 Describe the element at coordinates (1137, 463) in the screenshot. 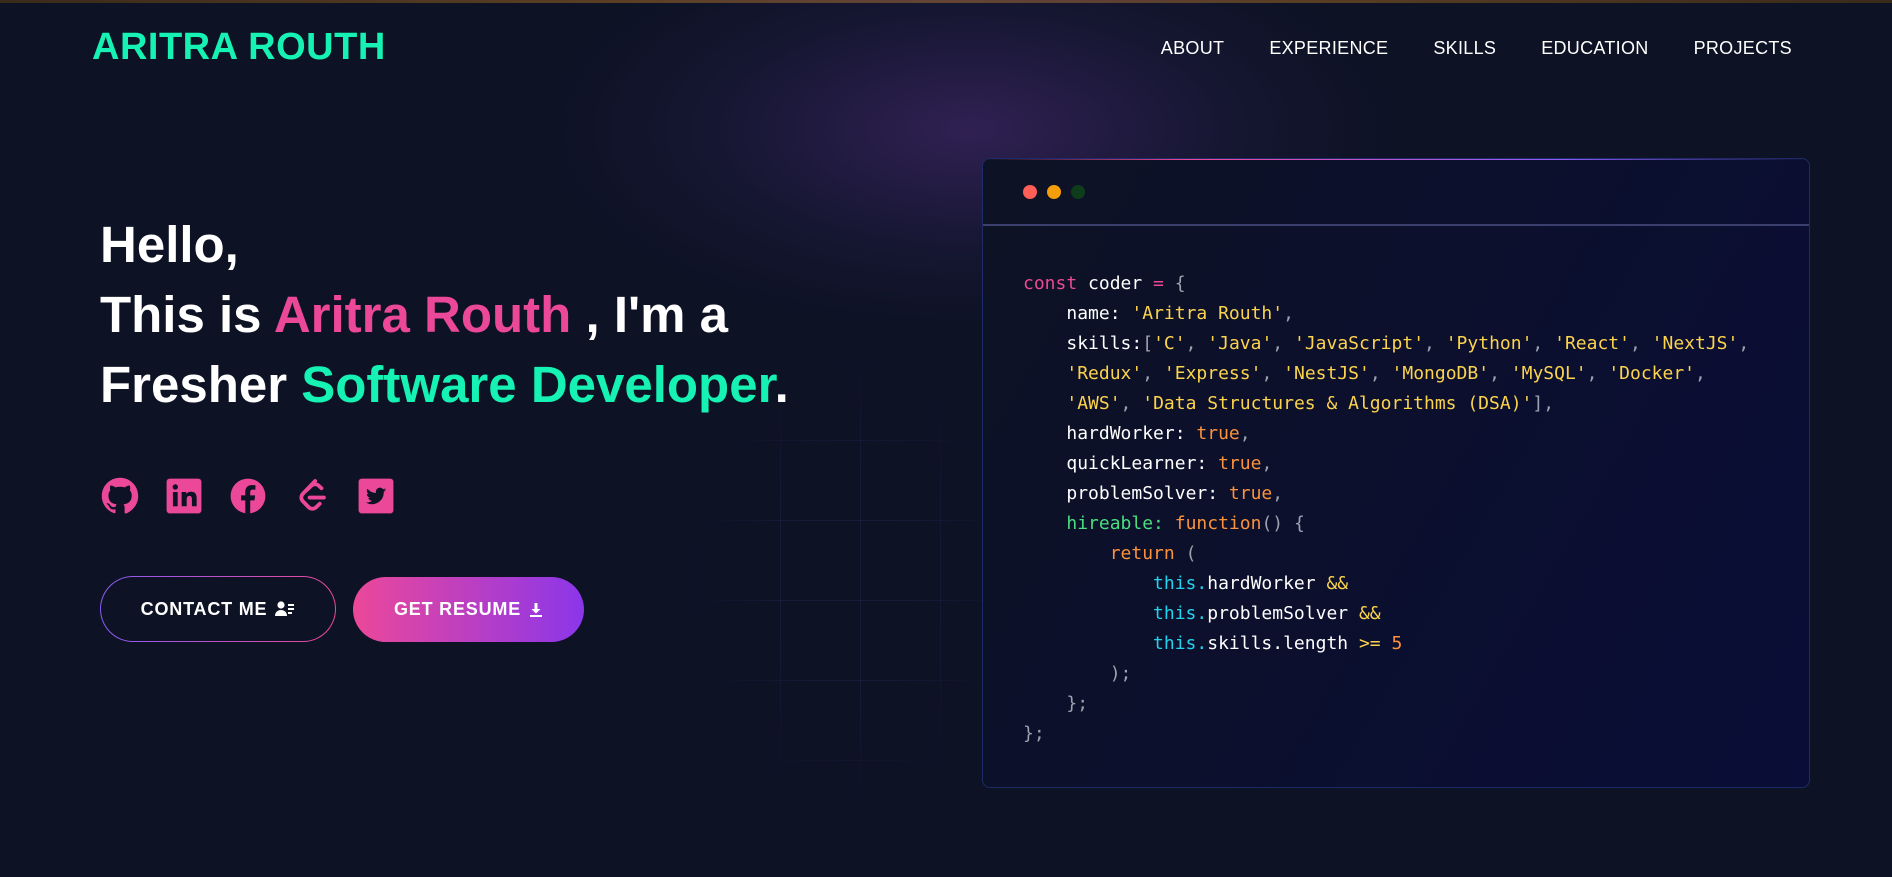

I see `code-key-quicklearner: quickLearner:` at that location.